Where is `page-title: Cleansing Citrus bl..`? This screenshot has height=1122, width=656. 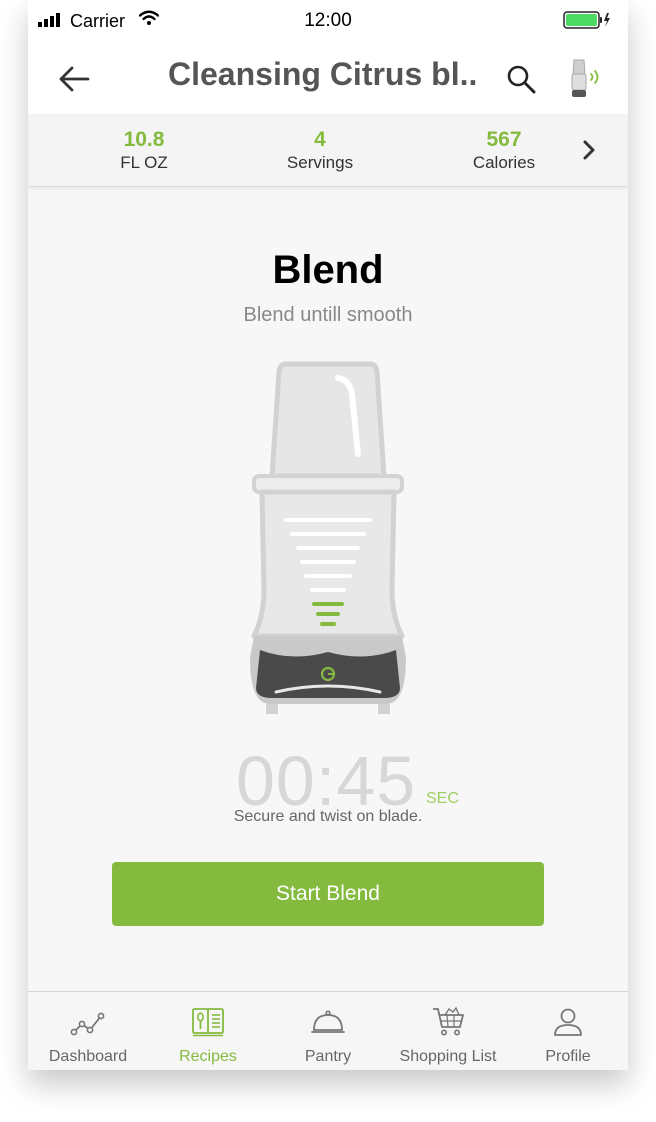
page-title: Cleansing Citrus bl.. is located at coordinates (323, 74).